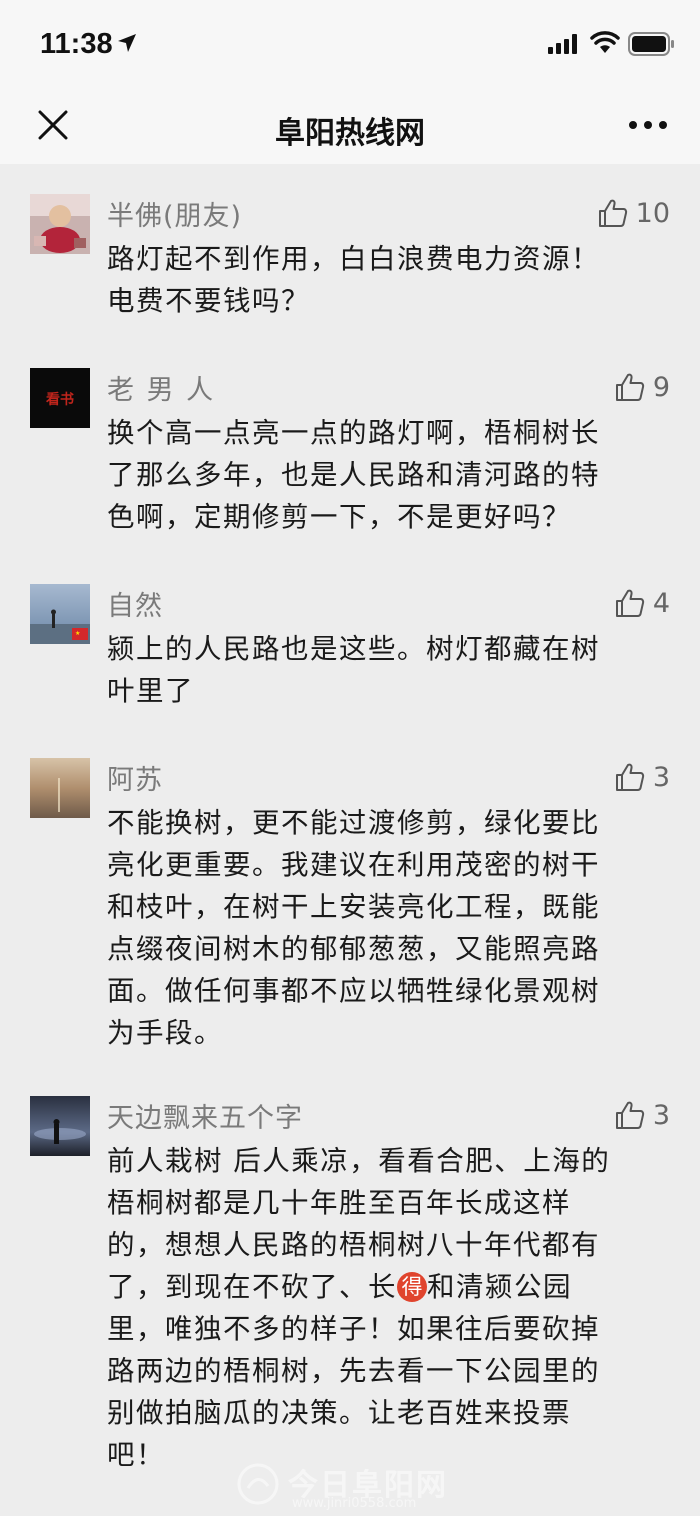  I want to click on comment-line: 亮化更重要。我建议在利用茂密的树干, so click(353, 865).